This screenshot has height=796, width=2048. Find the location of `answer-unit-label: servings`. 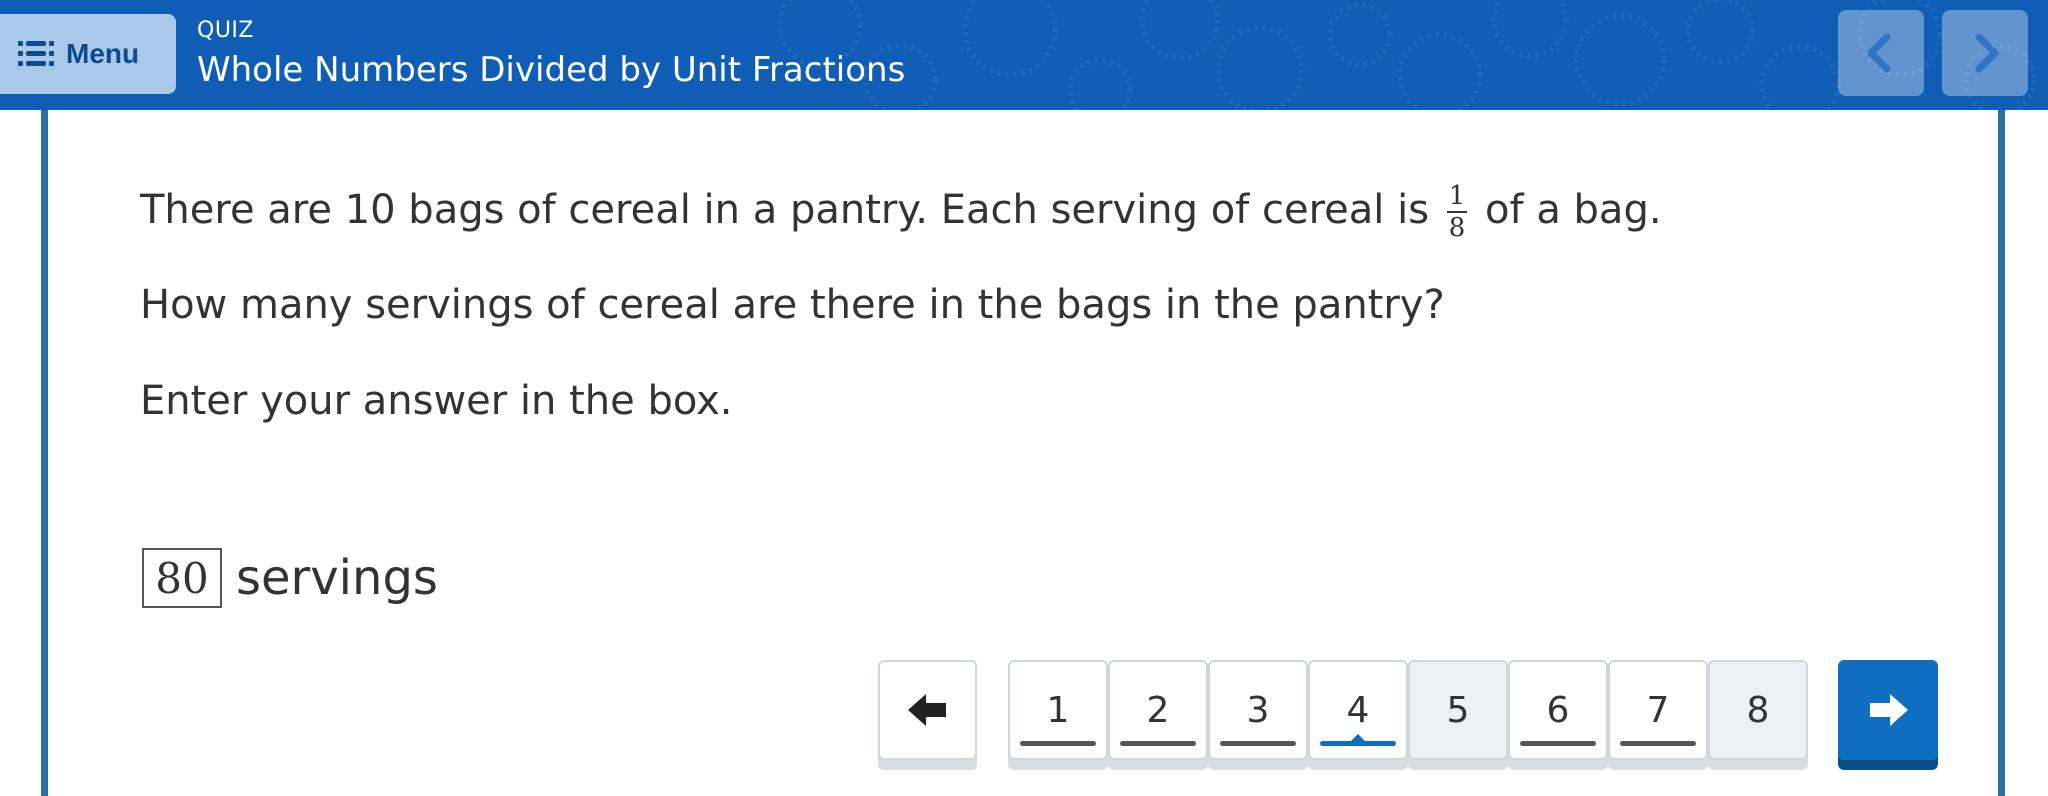

answer-unit-label: servings is located at coordinates (337, 578).